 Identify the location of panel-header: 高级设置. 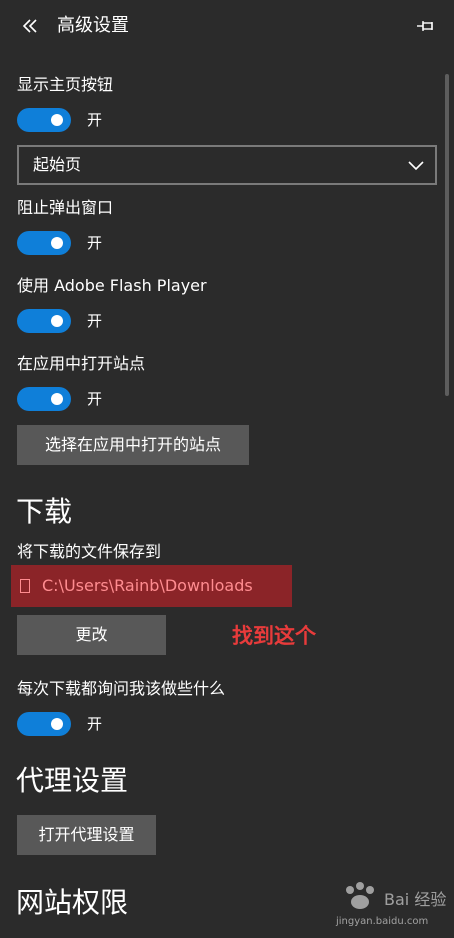
(227, 26).